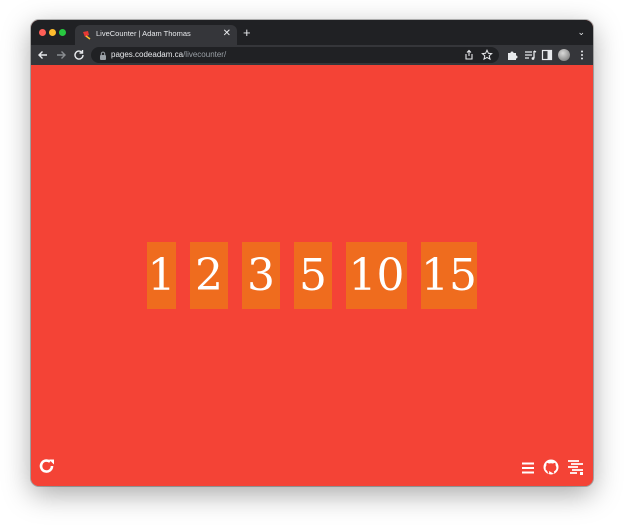 The image size is (624, 527). Describe the element at coordinates (52, 32) in the screenshot. I see `minimize-window-button` at that location.